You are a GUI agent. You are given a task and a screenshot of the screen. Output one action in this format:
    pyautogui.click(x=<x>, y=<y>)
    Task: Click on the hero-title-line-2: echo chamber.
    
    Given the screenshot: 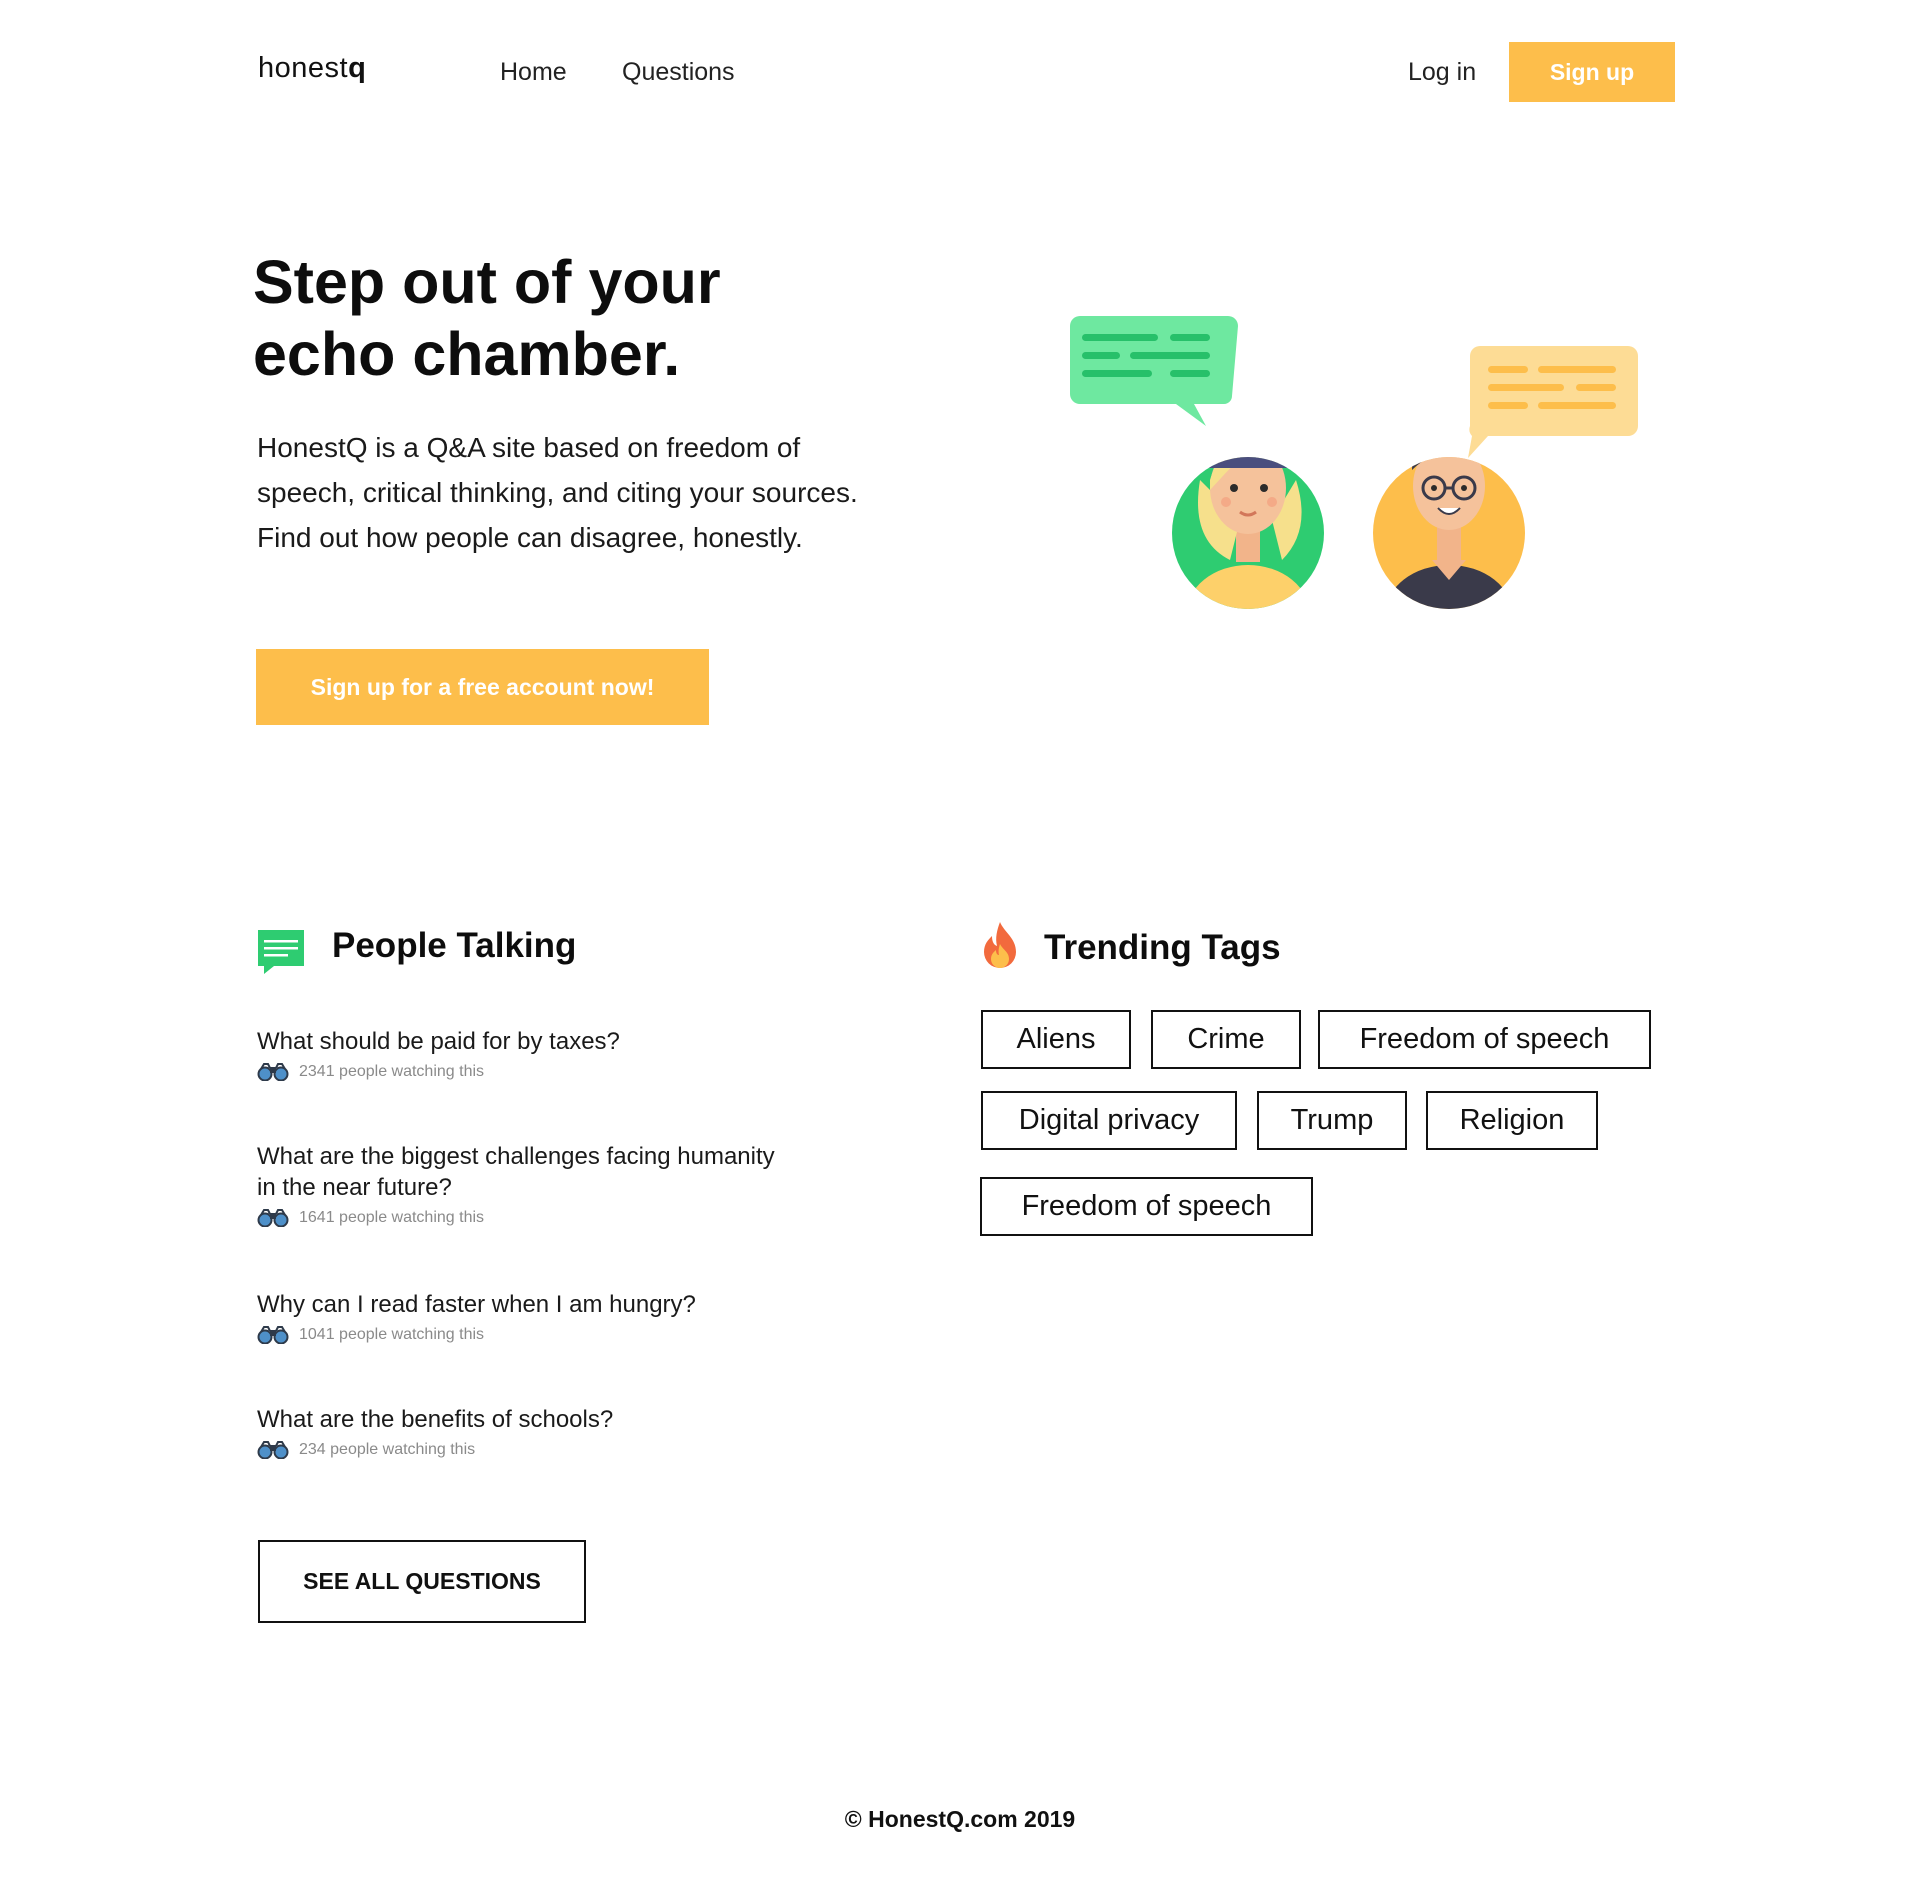 What is the action you would take?
    pyautogui.click(x=467, y=354)
    